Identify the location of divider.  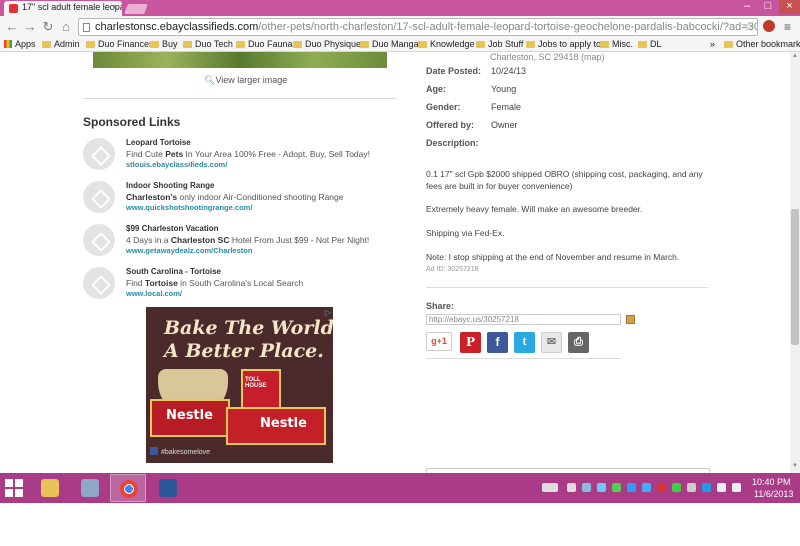
(523, 358).